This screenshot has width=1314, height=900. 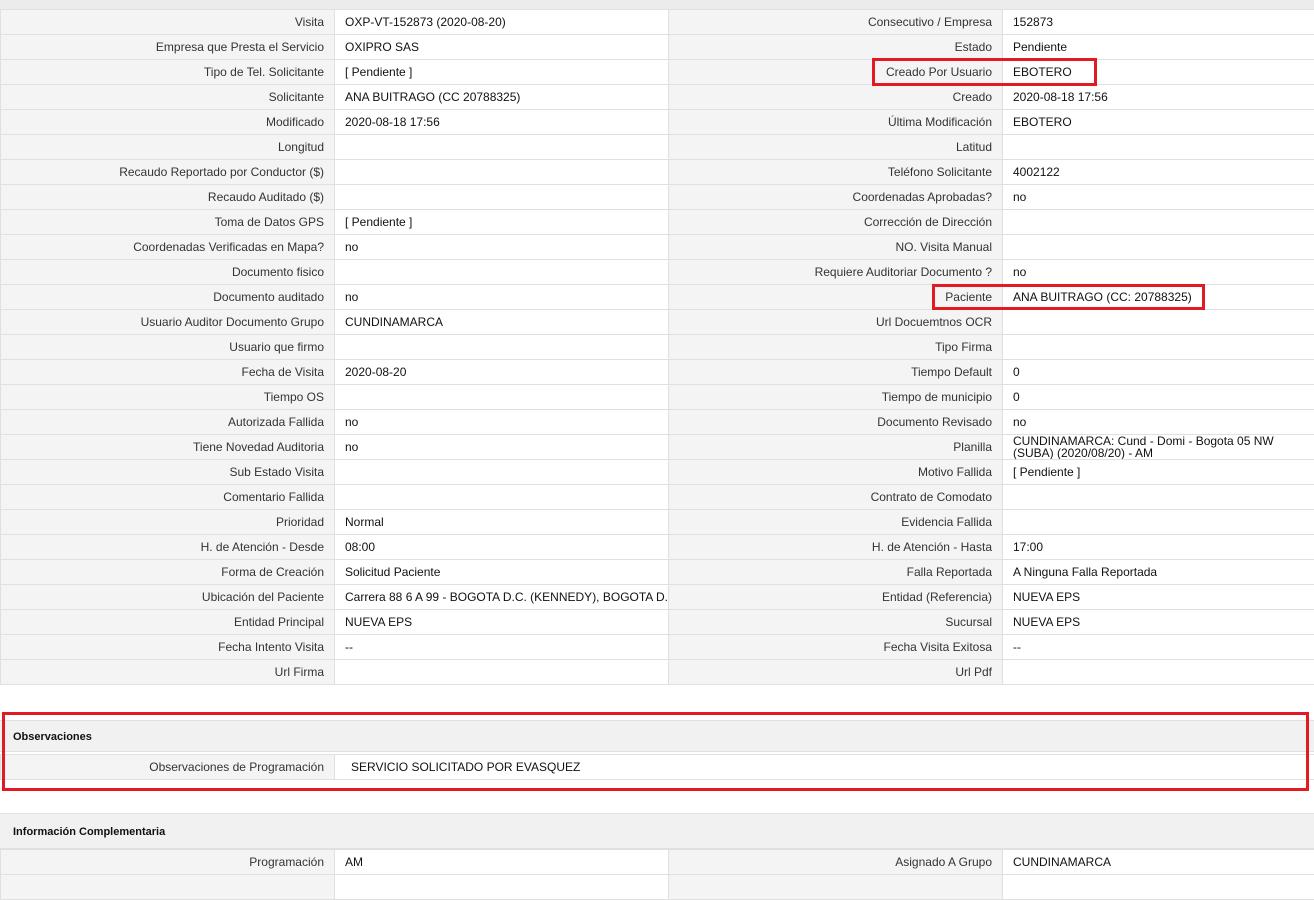 I want to click on field-label: Documento Revisado, so click(x=836, y=422).